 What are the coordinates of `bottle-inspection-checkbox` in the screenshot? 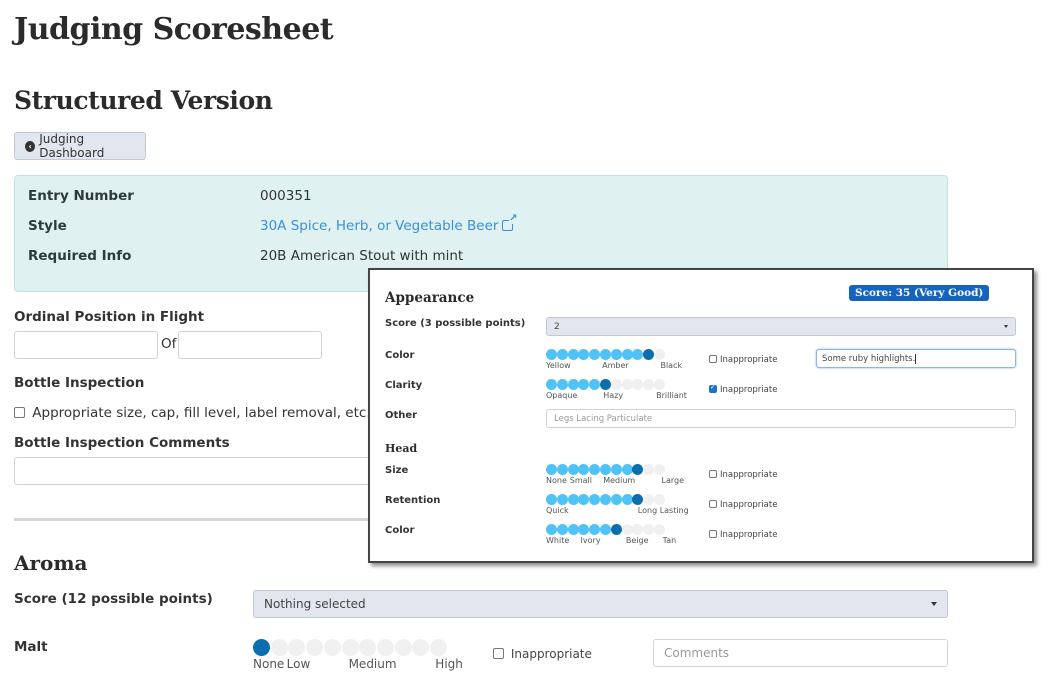 It's located at (19, 412).